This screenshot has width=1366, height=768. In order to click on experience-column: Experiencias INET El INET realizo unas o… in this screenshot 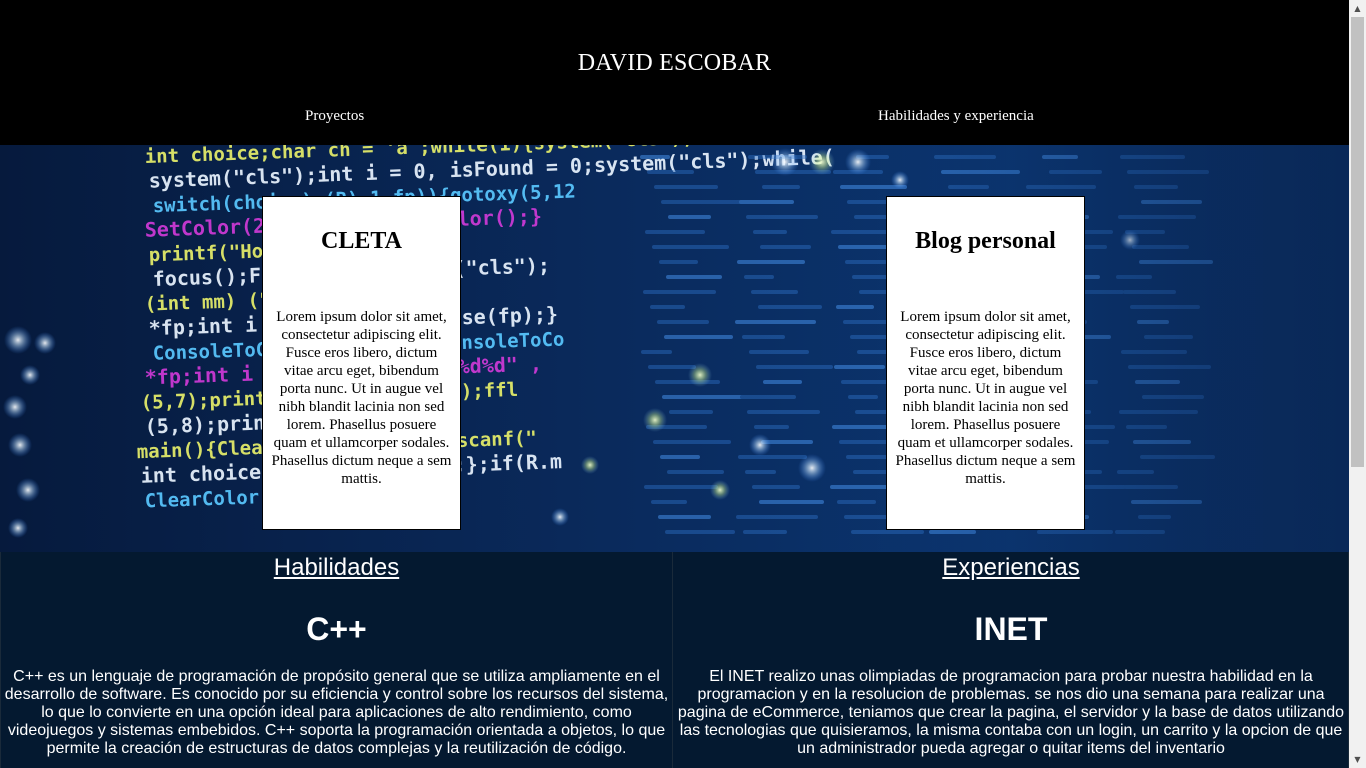, I will do `click(1011, 660)`.